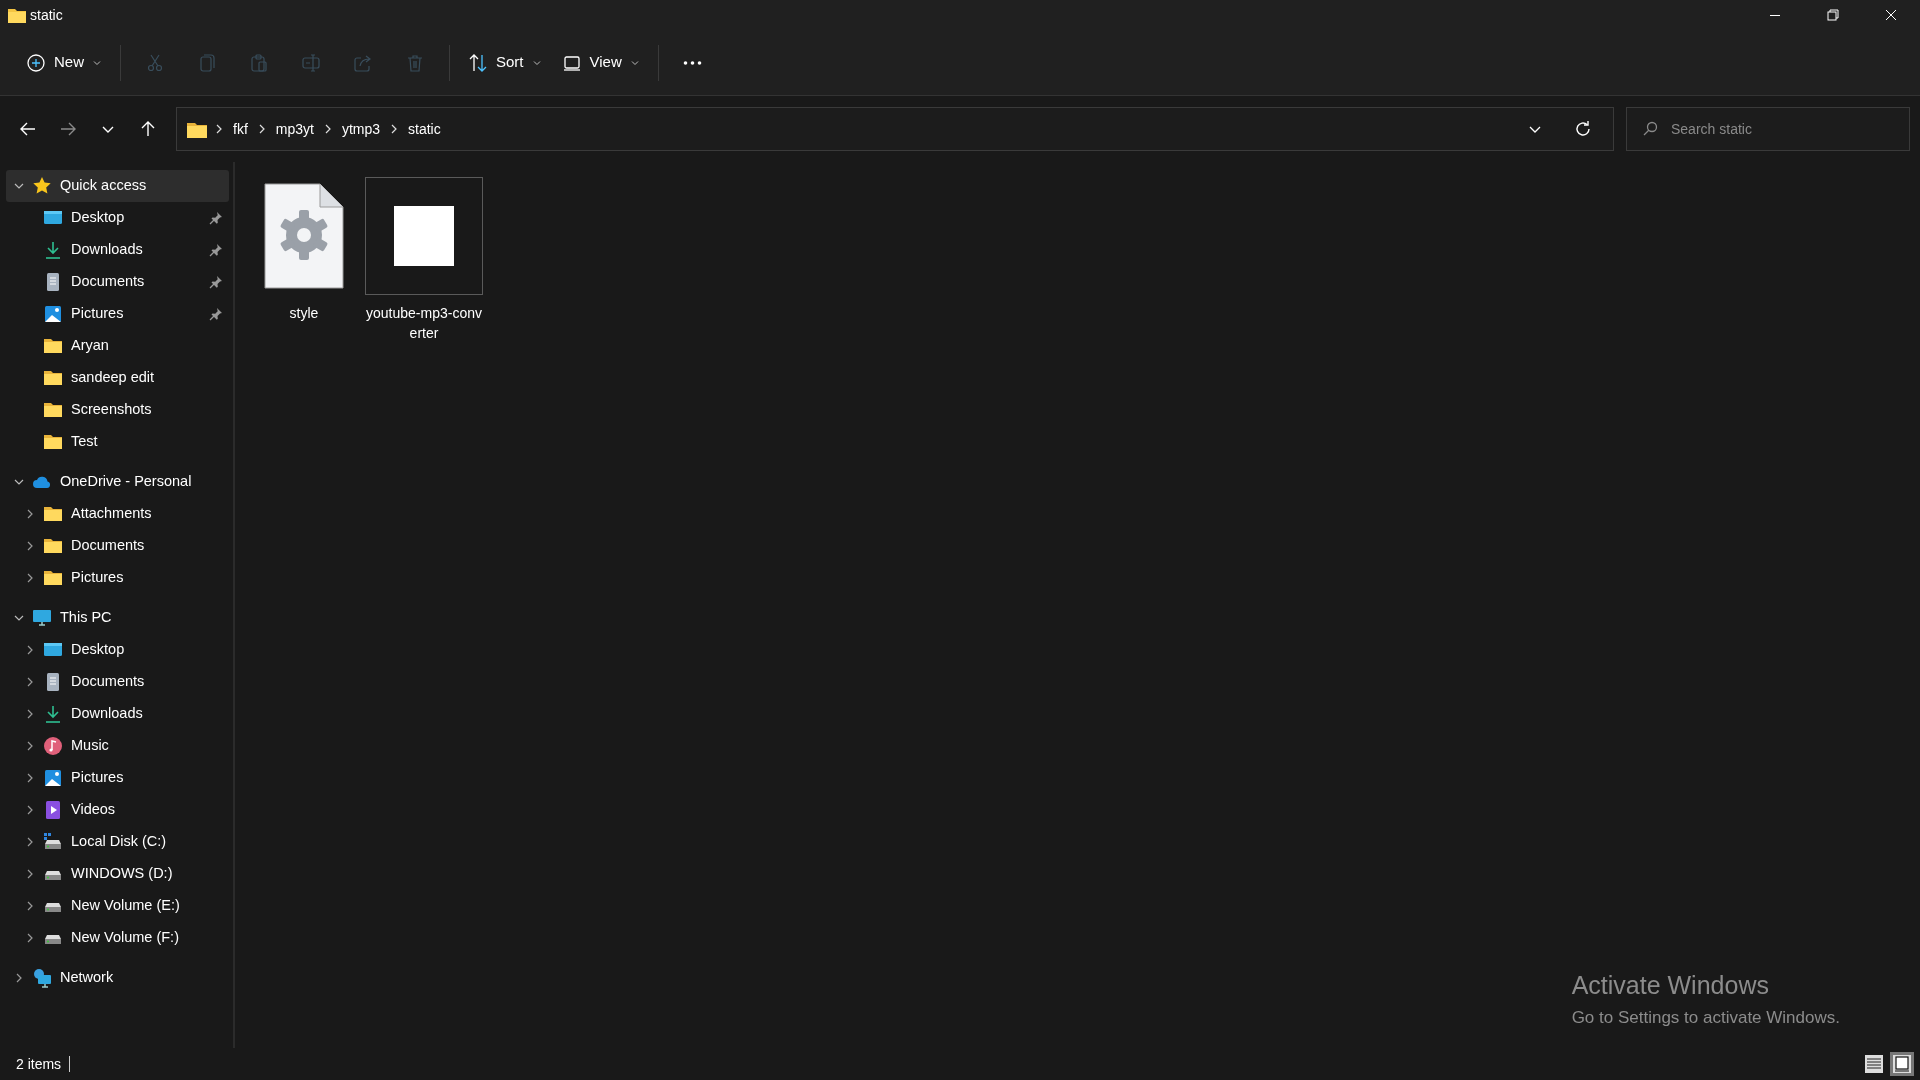  I want to click on minimize-icon, so click(1775, 15).